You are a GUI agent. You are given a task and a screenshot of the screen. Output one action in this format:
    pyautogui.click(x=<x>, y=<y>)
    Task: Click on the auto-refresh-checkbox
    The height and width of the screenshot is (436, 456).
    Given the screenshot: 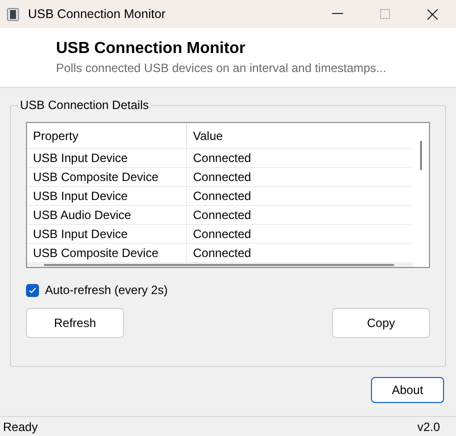 What is the action you would take?
    pyautogui.click(x=32, y=290)
    